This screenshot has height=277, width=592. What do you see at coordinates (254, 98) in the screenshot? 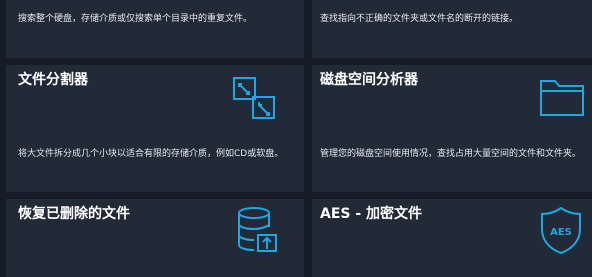
I see `split-arrows-icon` at bounding box center [254, 98].